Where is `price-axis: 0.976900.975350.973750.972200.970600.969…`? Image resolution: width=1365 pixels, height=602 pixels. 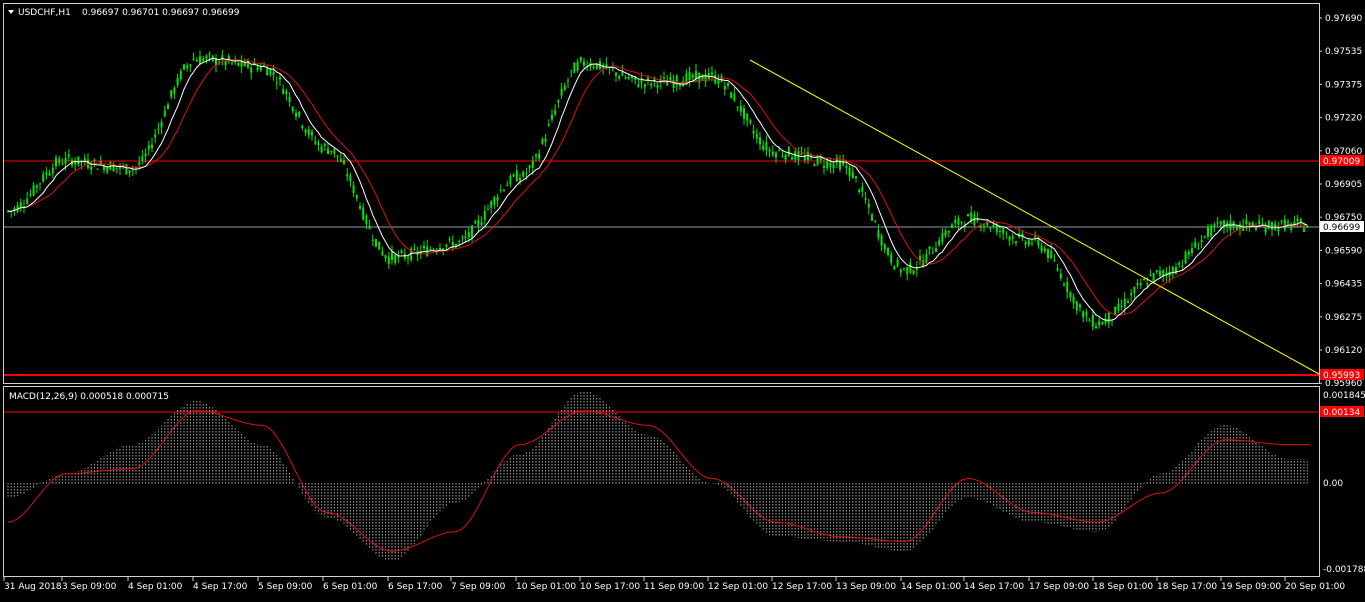 price-axis: 0.976900.975350.973750.972200.970600.969… is located at coordinates (1340, 201).